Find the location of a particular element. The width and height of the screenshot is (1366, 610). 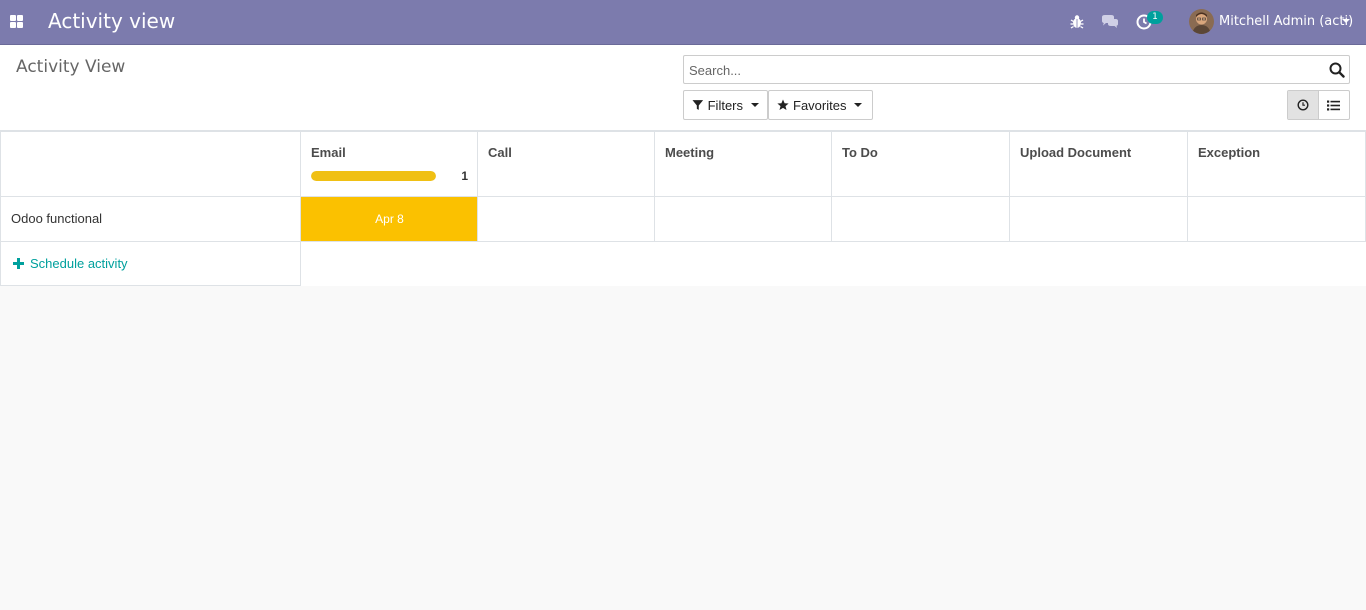

table-row: Odoo functional Apr 8 is located at coordinates (683, 219).